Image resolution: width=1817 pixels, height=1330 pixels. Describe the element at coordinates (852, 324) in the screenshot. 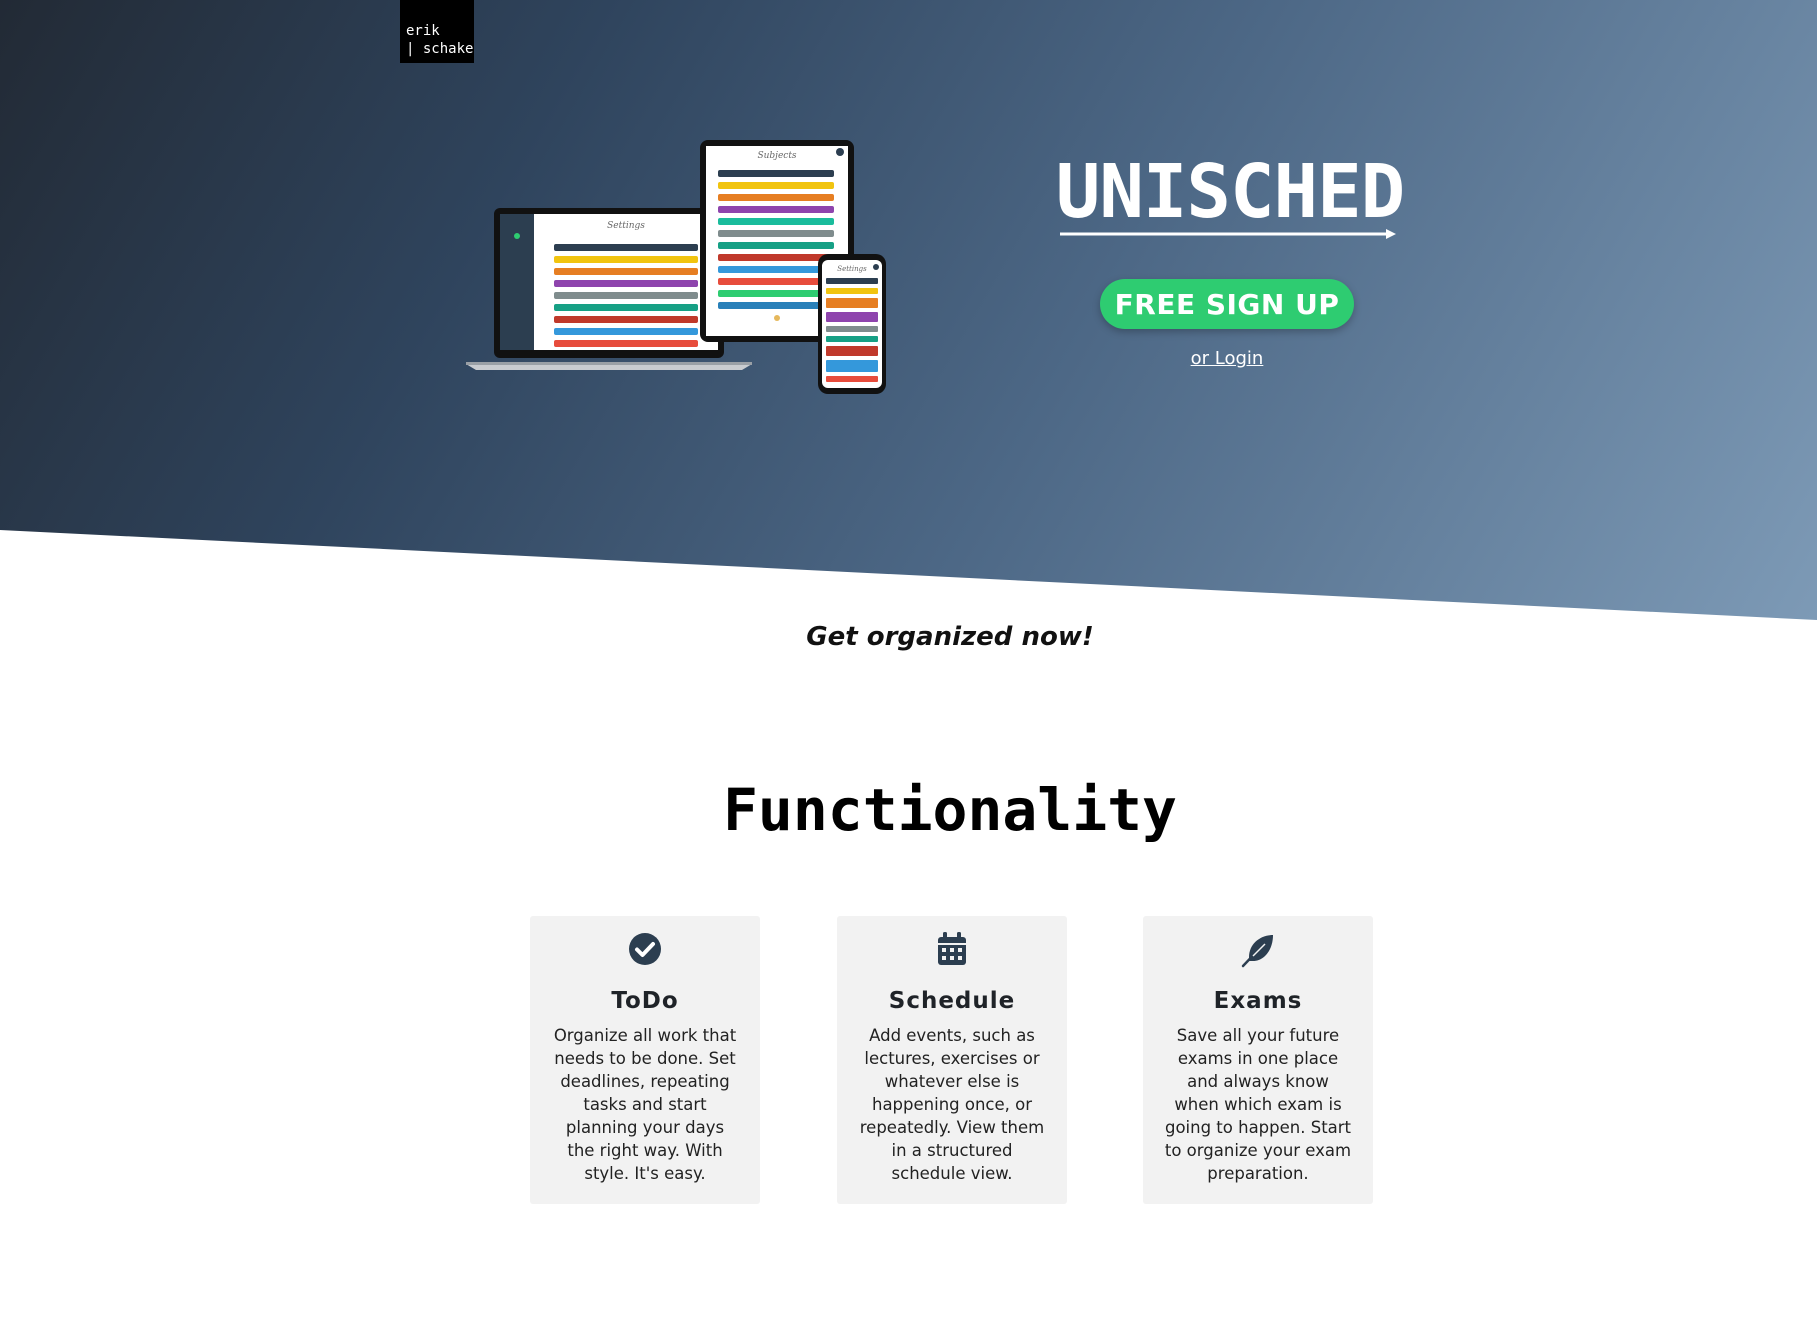

I see `phone-mockup: Settings` at that location.